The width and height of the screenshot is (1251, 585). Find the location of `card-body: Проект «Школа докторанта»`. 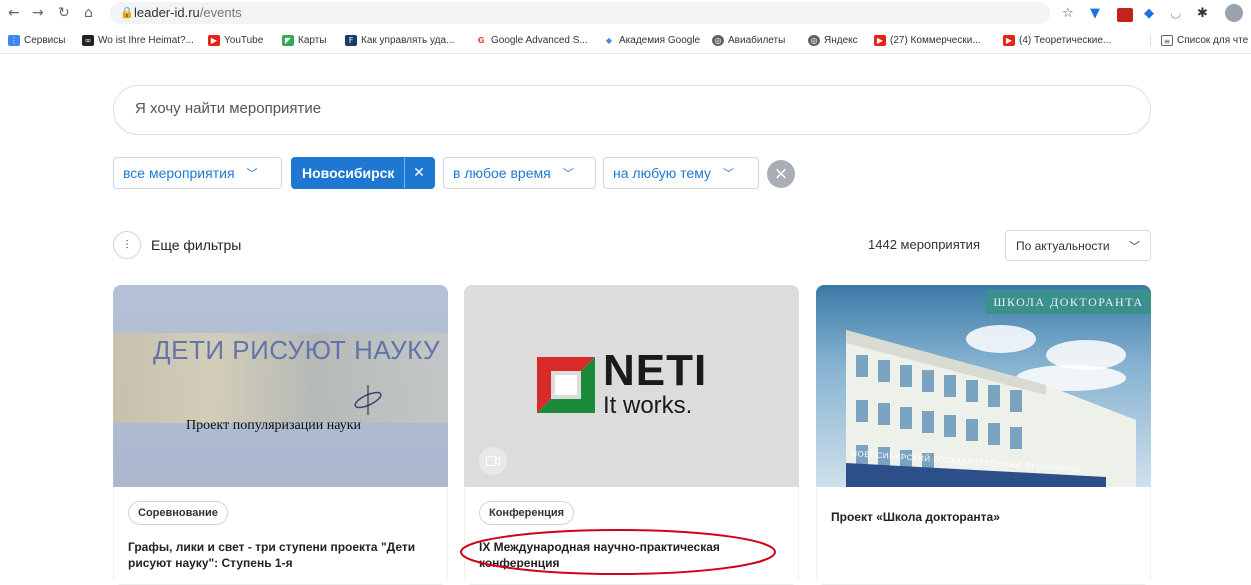

card-body: Проект «Школа докторанта» is located at coordinates (983, 536).